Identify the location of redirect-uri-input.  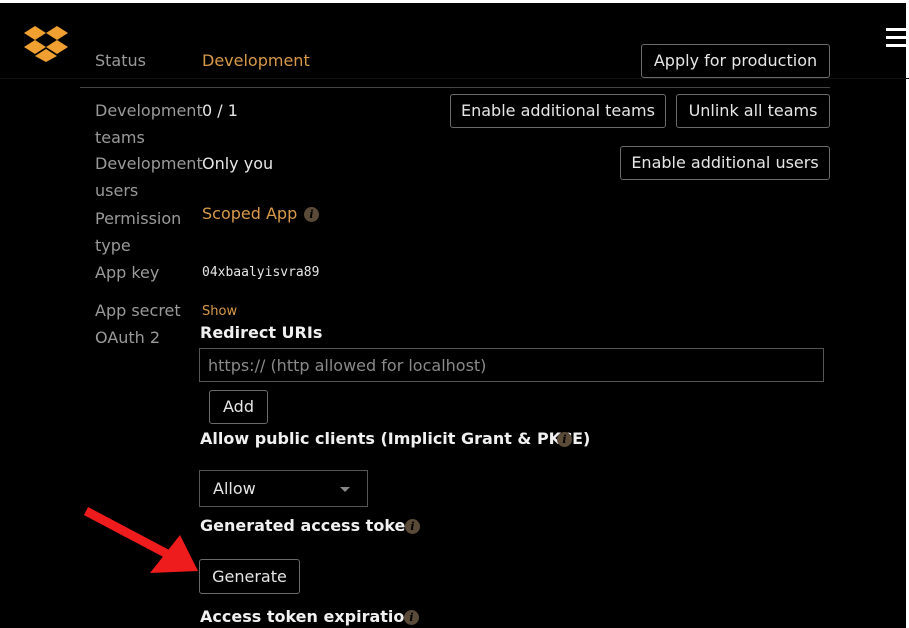
(511, 365).